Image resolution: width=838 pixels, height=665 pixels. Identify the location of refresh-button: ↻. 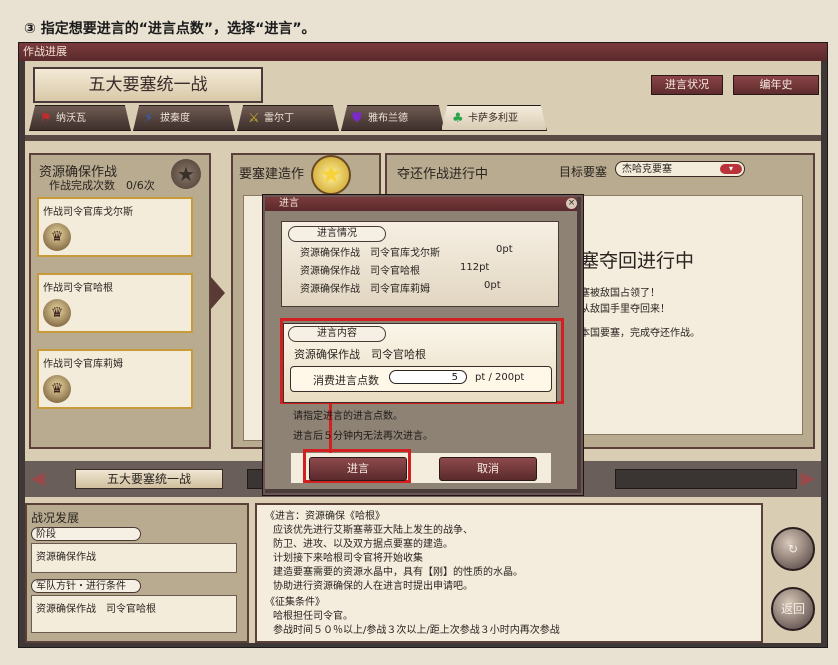
(793, 549).